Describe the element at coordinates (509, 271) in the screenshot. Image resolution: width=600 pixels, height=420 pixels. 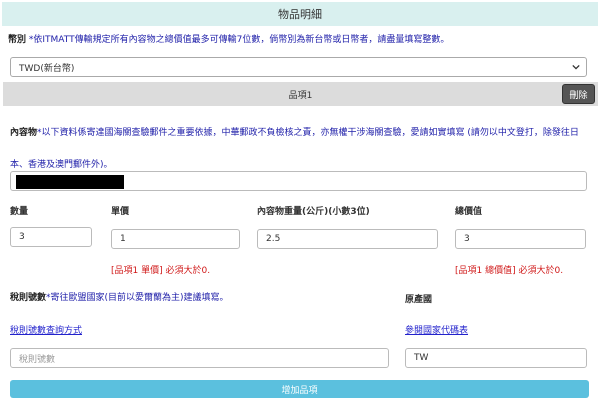
I see `total-value-error: [品項1 總價值] 必須大於0.` at that location.